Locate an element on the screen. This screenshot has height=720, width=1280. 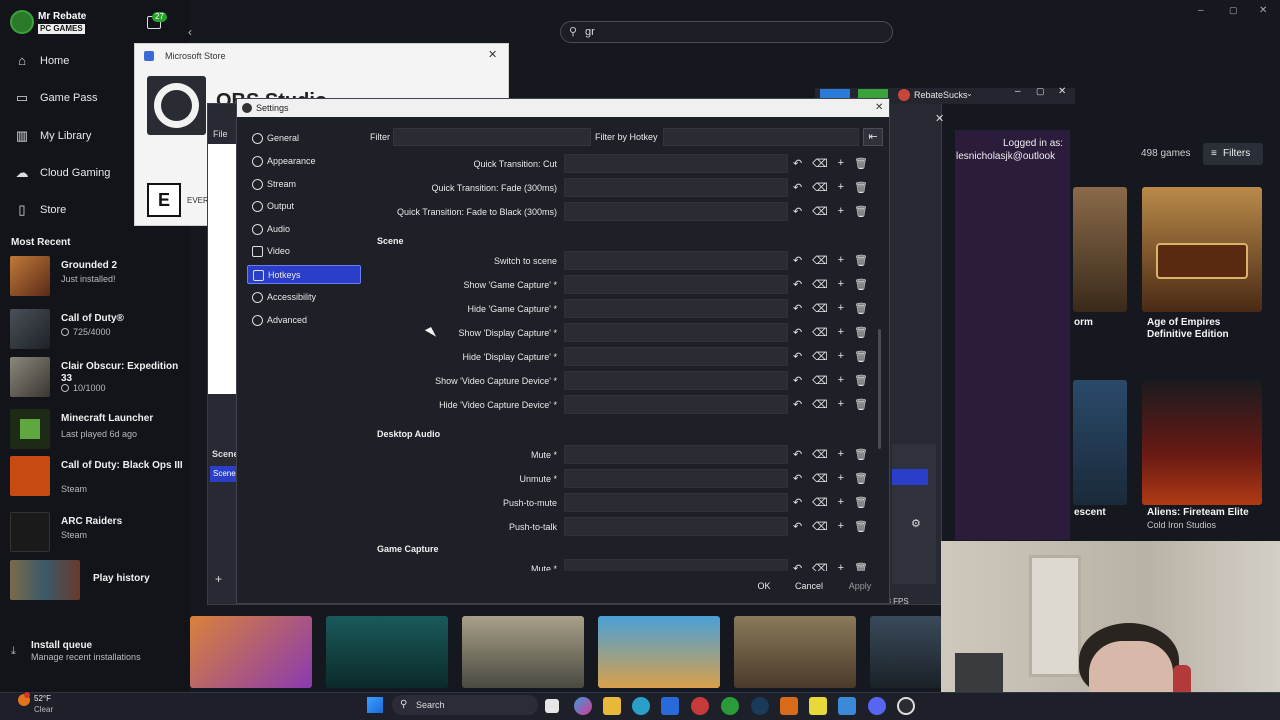
back-icon: ‹ is located at coordinates (190, 32).